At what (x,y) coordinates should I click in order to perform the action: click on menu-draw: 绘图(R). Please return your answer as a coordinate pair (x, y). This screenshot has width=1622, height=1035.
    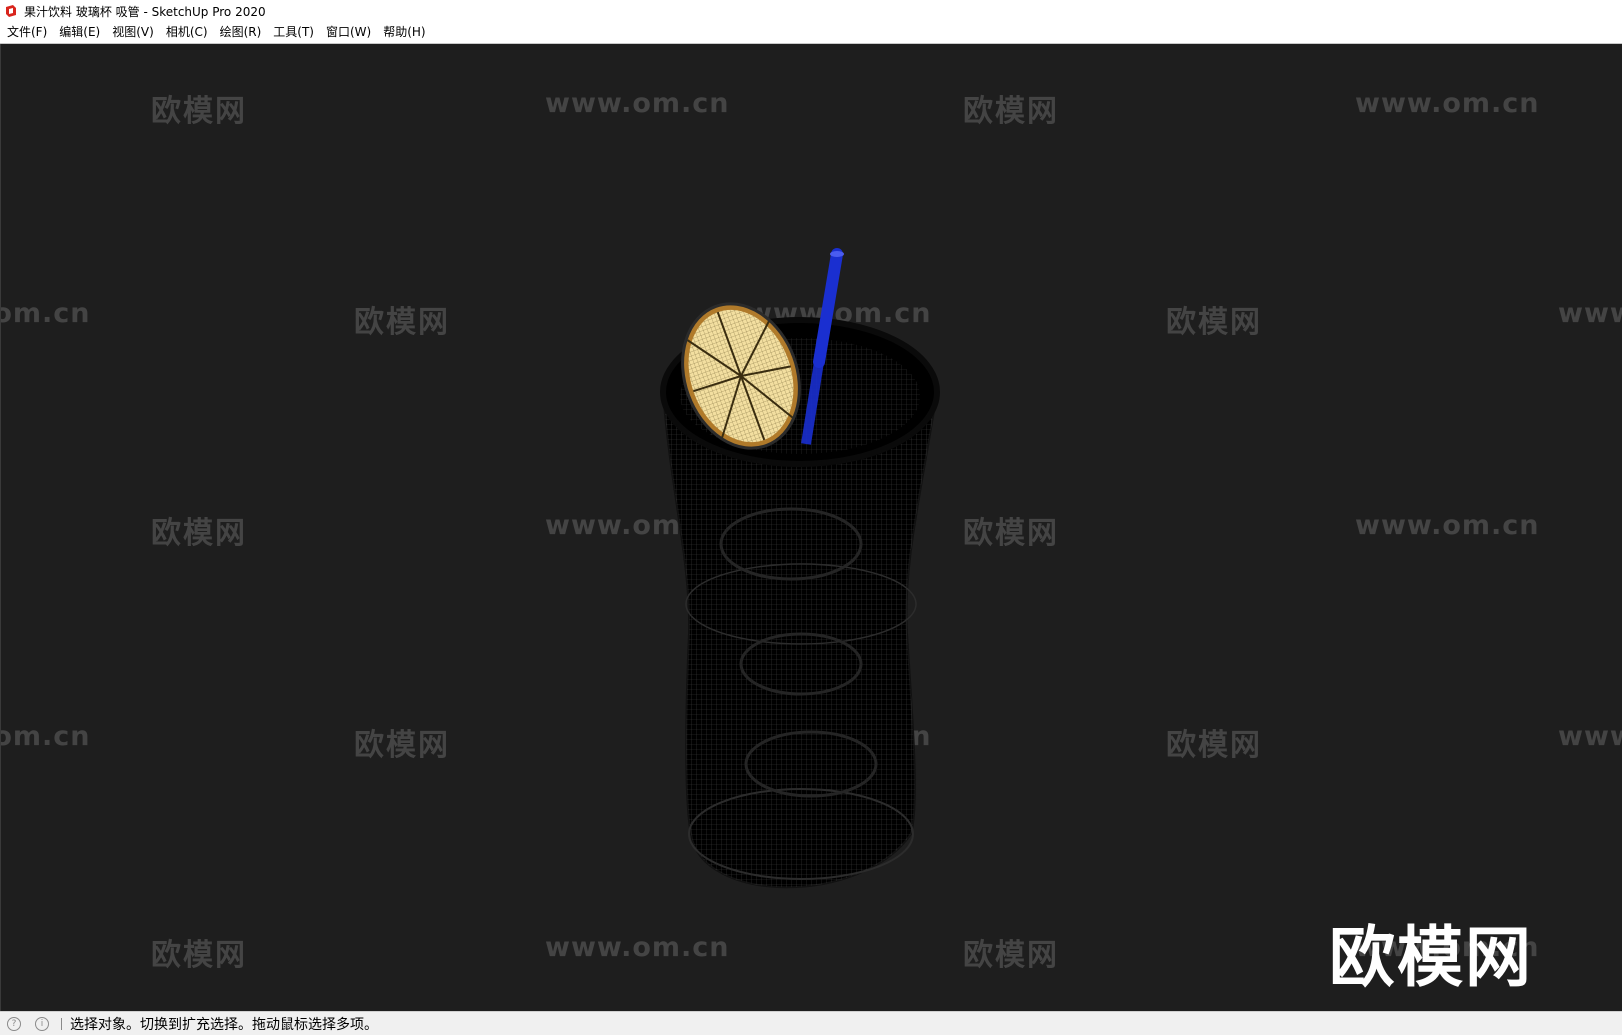
    Looking at the image, I should click on (241, 32).